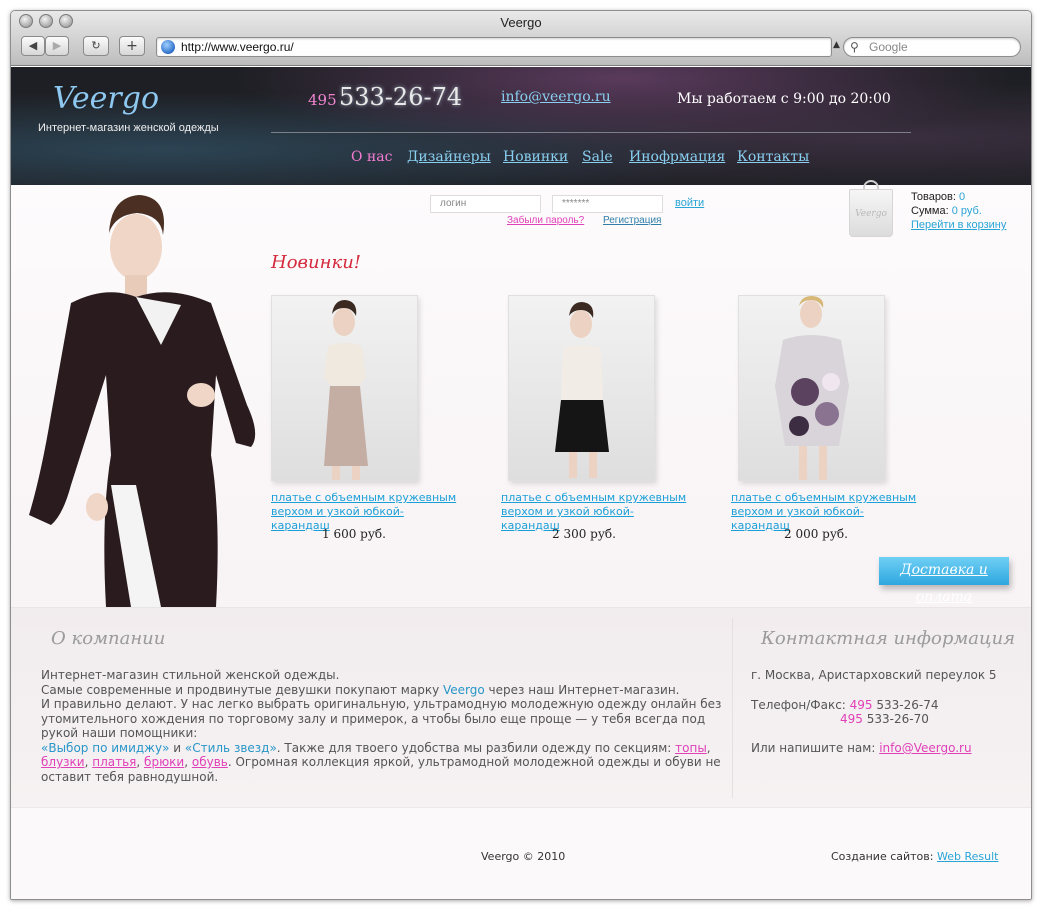 Image resolution: width=1044 pixels, height=910 pixels. I want to click on new-tab-button: +, so click(132, 46).